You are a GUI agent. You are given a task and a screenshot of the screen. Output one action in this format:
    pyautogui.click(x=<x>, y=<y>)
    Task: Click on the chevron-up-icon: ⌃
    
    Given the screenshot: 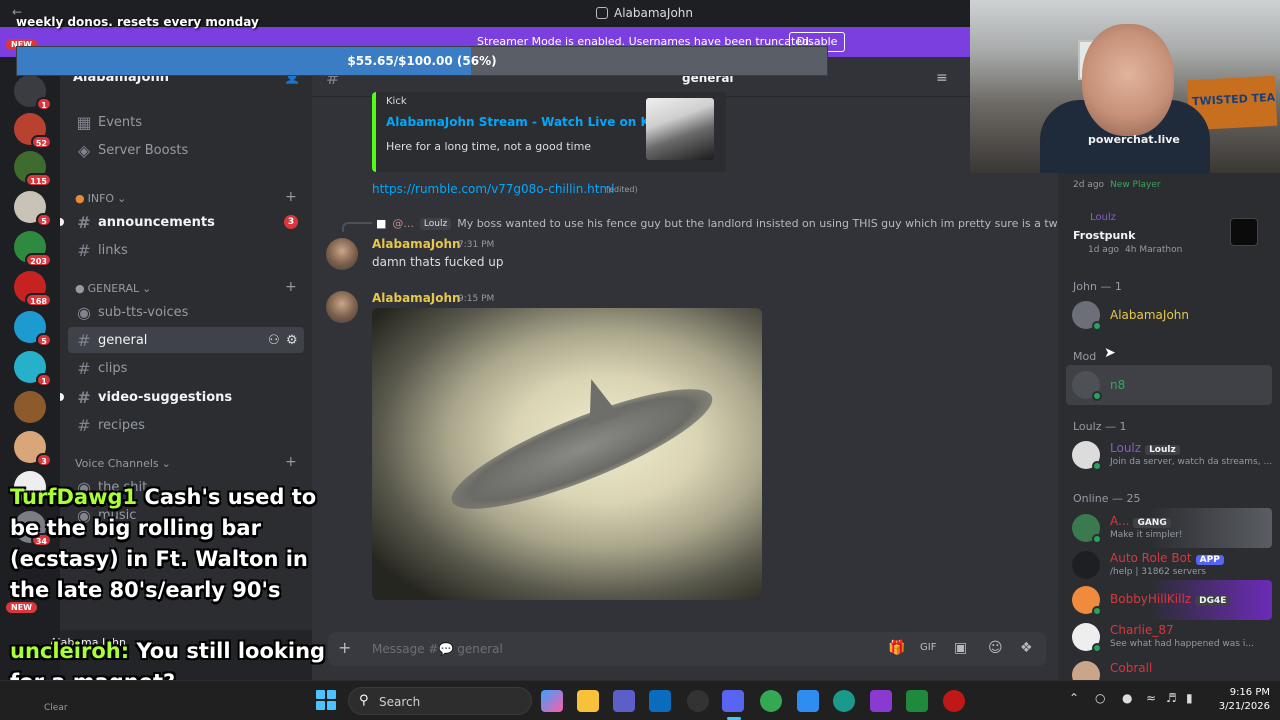 What is the action you would take?
    pyautogui.click(x=1074, y=698)
    